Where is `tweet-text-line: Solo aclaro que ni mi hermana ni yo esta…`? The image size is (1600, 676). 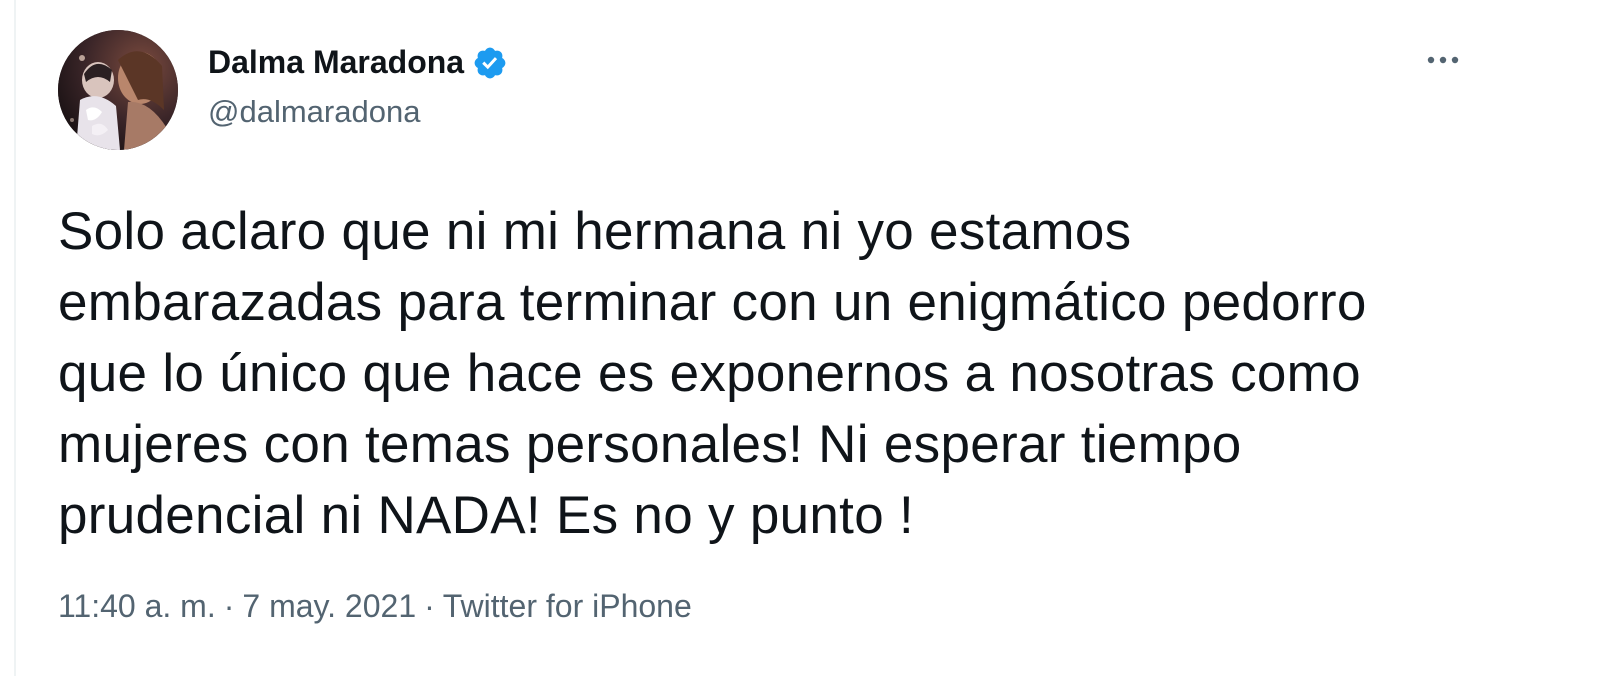
tweet-text-line: Solo aclaro que ni mi hermana ni yo esta… is located at coordinates (595, 231).